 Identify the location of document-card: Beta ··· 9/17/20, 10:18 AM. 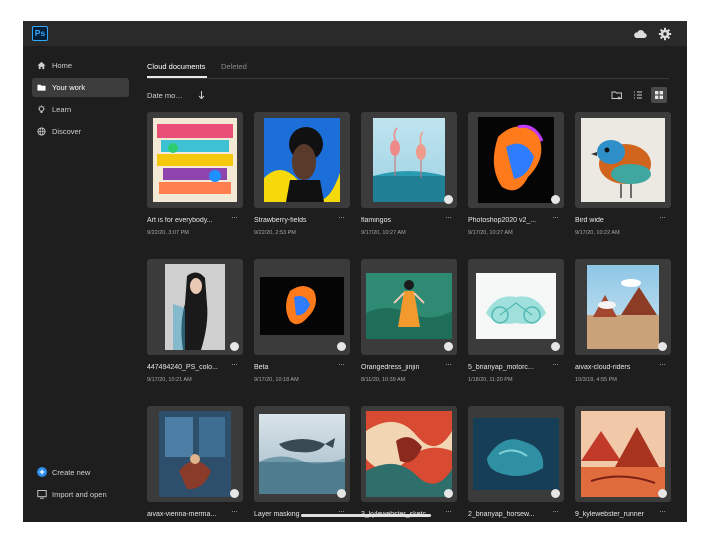
(302, 325).